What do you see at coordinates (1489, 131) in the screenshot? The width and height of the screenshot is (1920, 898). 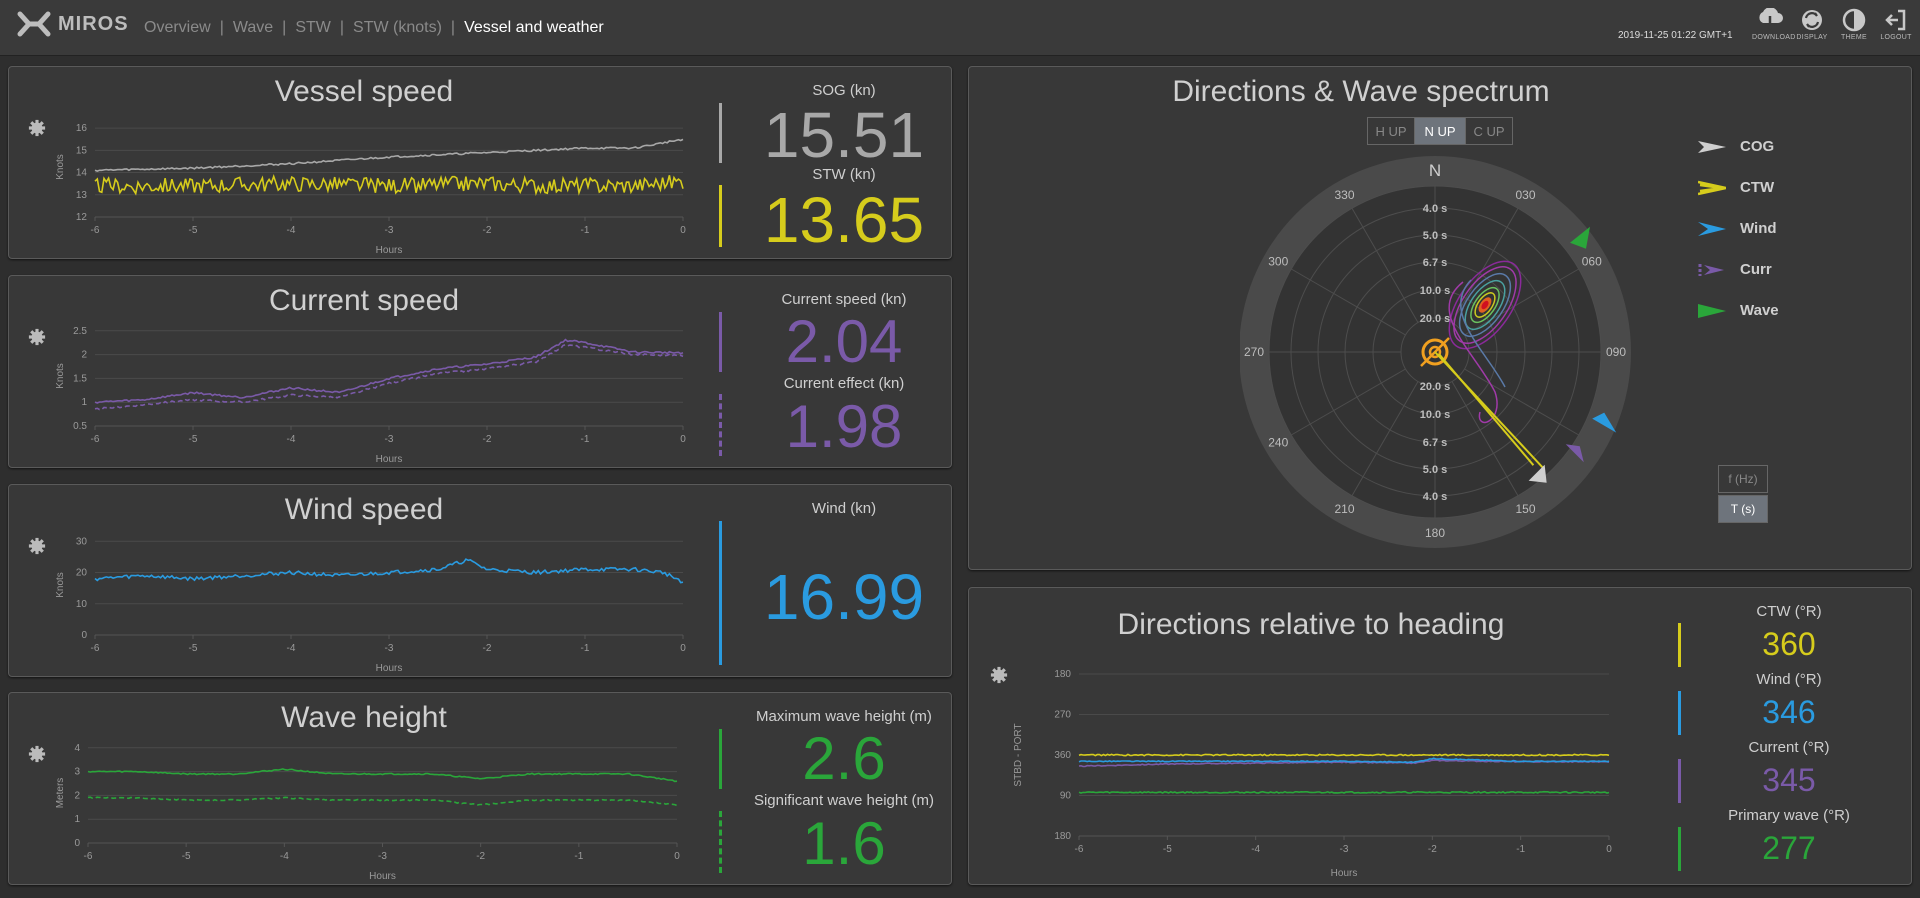 I see `c-up-button: C UP` at bounding box center [1489, 131].